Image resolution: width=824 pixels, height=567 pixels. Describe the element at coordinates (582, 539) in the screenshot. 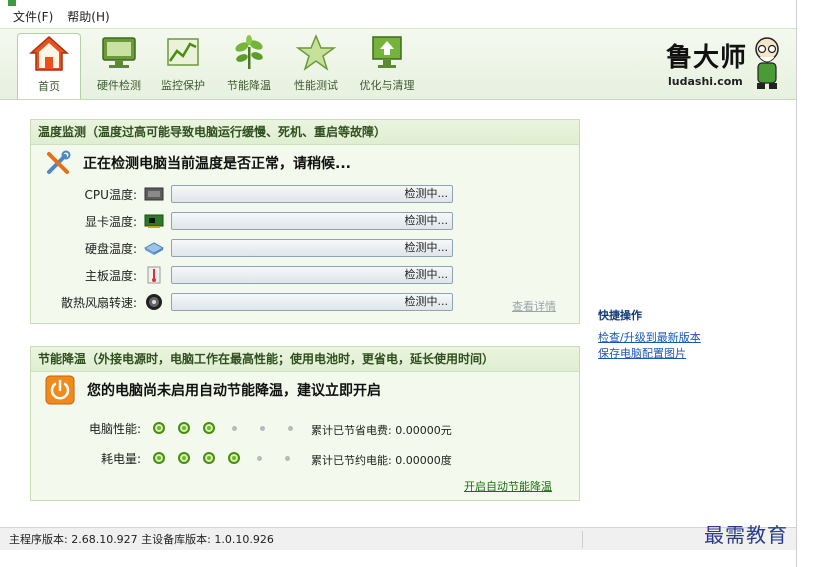

I see `status-divider` at that location.